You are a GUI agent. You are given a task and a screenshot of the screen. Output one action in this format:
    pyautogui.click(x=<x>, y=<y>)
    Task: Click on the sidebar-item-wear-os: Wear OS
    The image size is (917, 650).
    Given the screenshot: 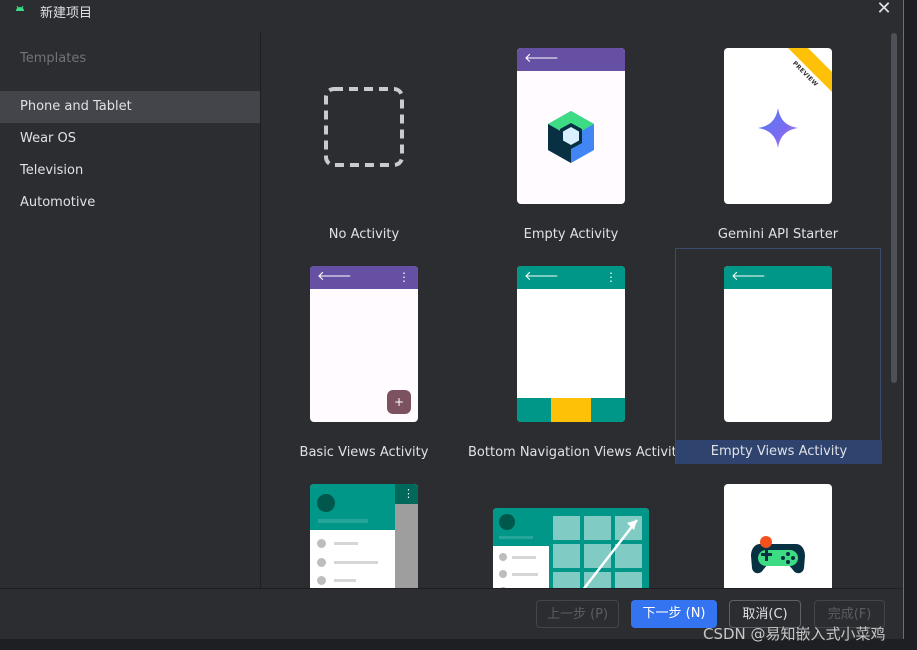 What is the action you would take?
    pyautogui.click(x=130, y=139)
    